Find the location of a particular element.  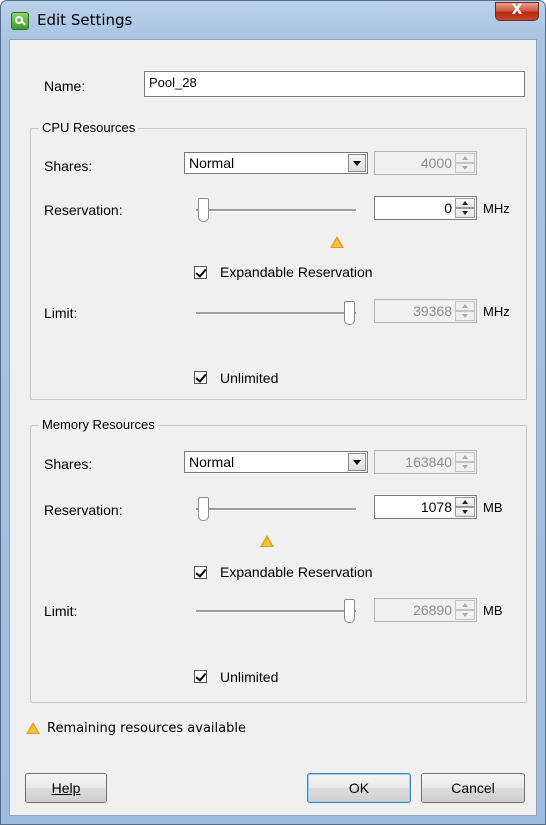

memory-unlimited-checkbox is located at coordinates (200, 676).